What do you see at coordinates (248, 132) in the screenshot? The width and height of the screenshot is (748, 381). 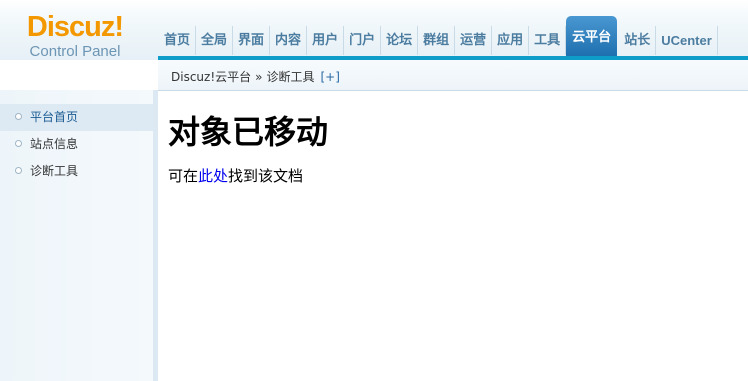 I see `page-heading: 对象已移动` at bounding box center [248, 132].